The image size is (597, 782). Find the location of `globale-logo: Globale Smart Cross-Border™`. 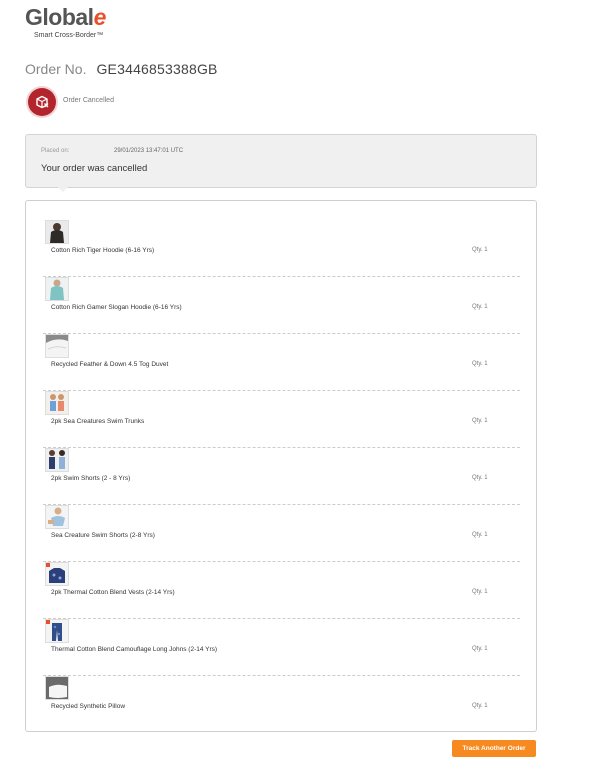

globale-logo: Globale Smart Cross-Border™ is located at coordinates (75, 22).